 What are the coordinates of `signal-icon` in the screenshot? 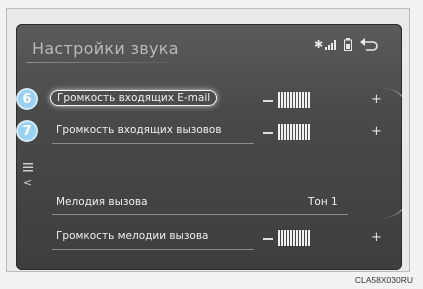 It's located at (331, 46).